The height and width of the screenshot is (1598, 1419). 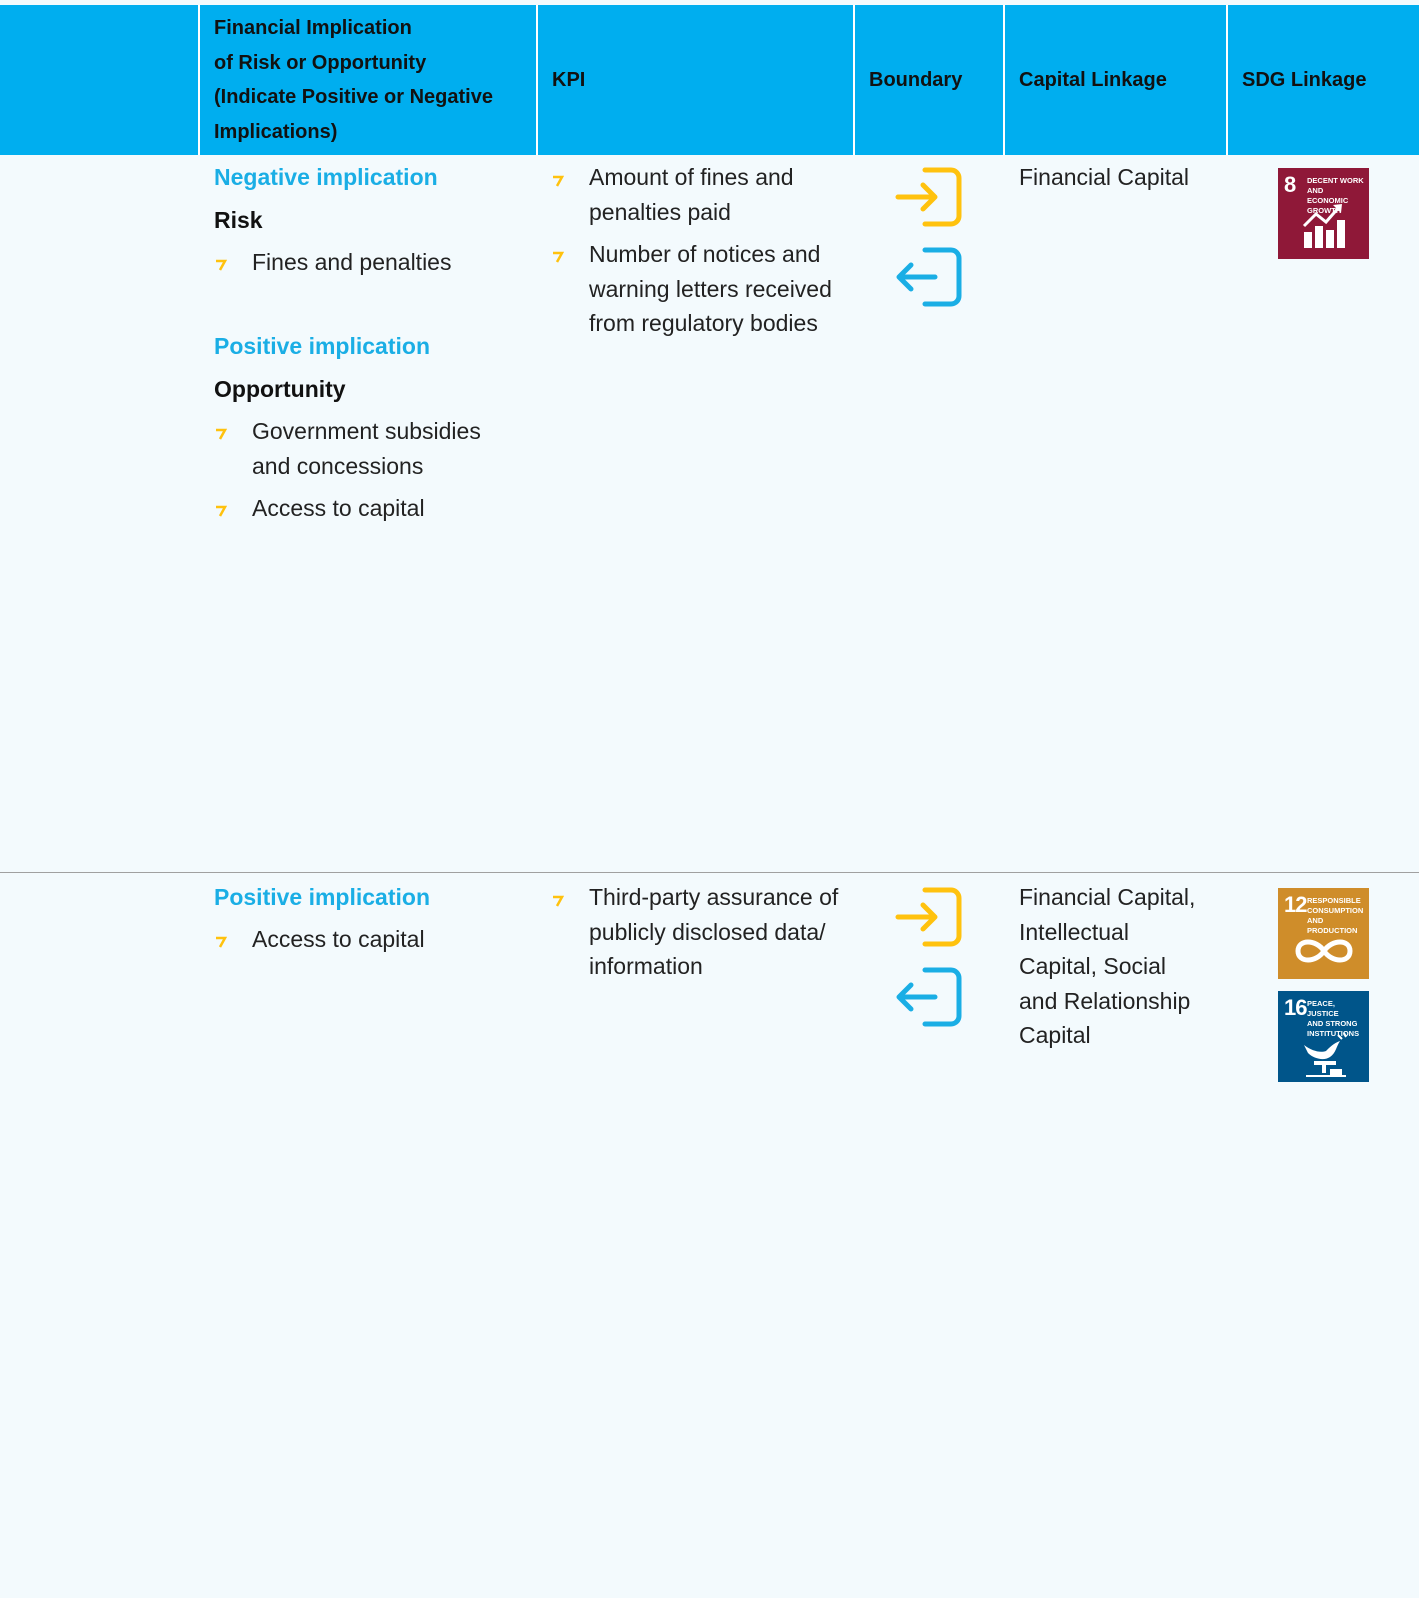 I want to click on header-kpi: KPI, so click(x=569, y=79).